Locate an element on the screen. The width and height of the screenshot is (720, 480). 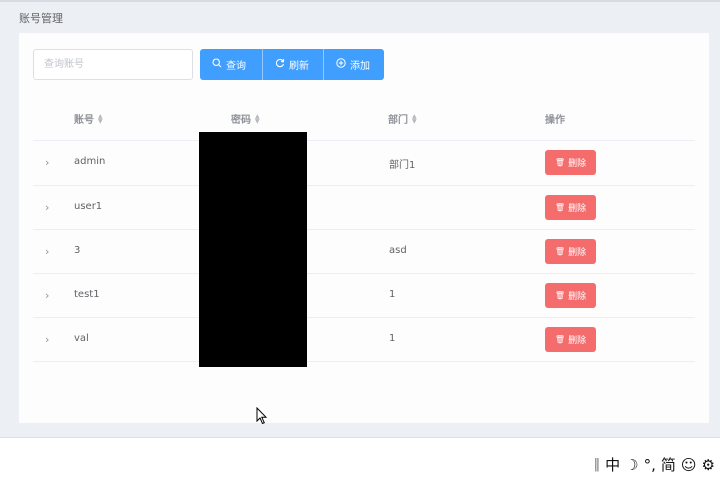
mouse-cursor-icon is located at coordinates (262, 416).